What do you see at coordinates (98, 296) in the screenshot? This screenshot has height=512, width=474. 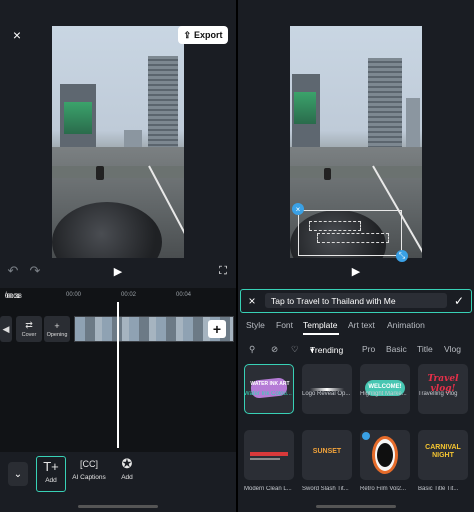 I see `timeline-ruler: 00:01/00:38 00:00 00:02 00:04` at bounding box center [98, 296].